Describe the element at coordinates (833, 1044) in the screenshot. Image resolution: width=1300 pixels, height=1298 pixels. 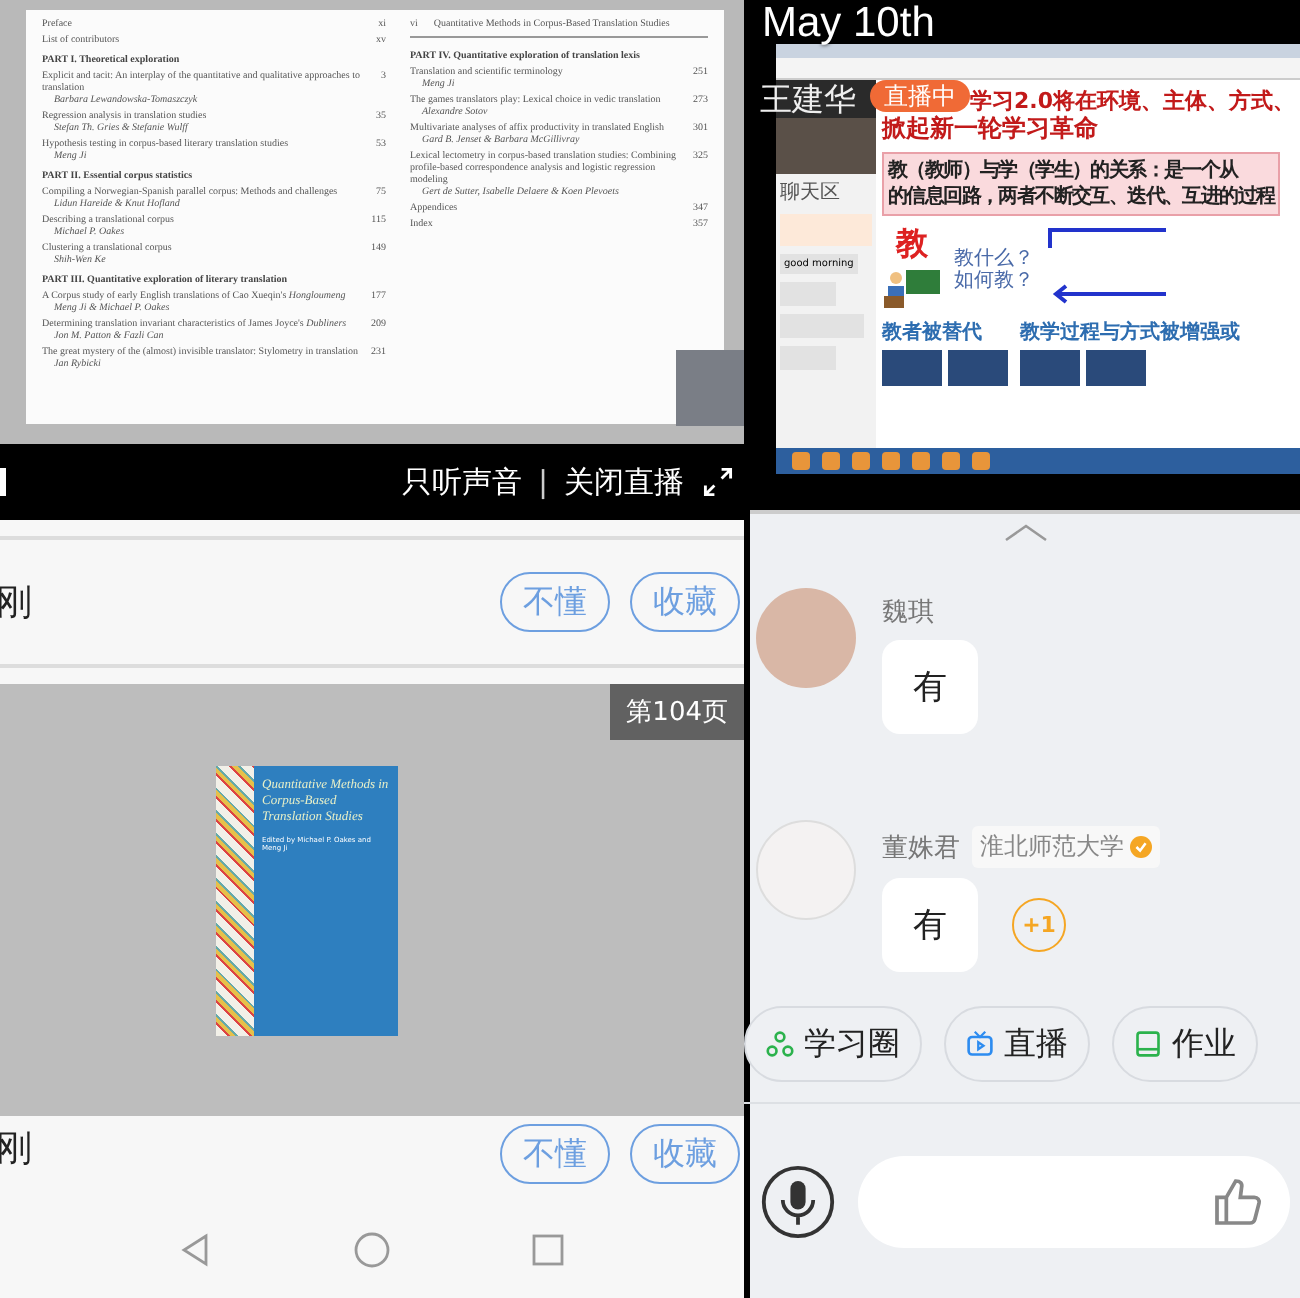
I see `shortcut-button: 学习圈` at that location.